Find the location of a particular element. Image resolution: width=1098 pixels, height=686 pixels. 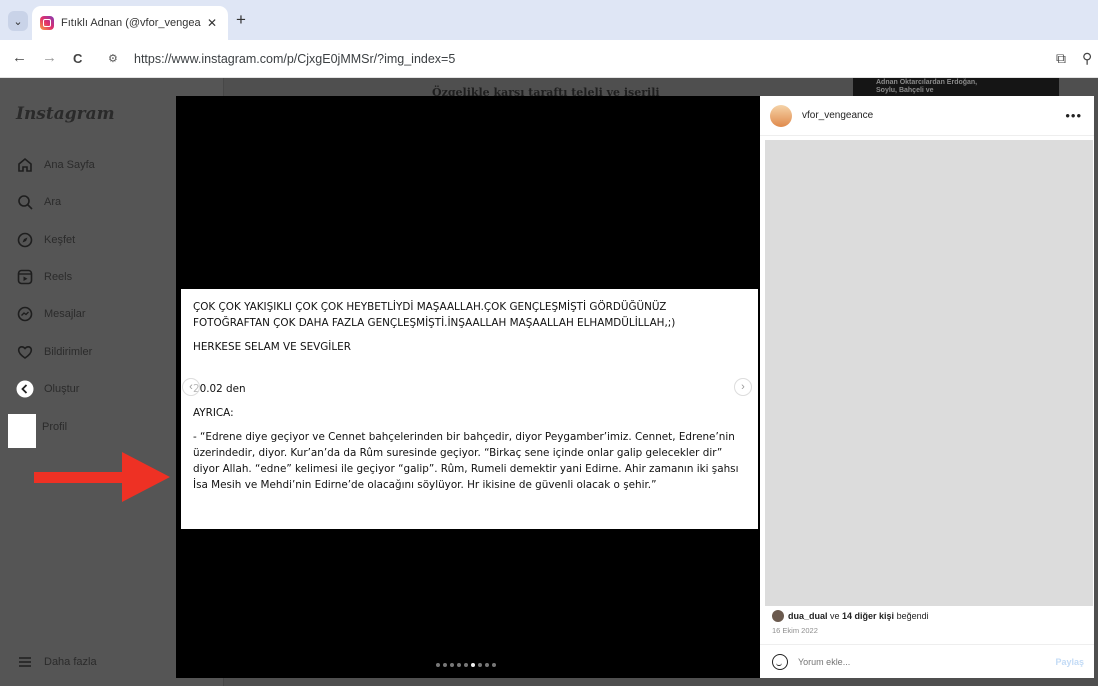

likes-others-link: 14 diğer kişi is located at coordinates (868, 616).